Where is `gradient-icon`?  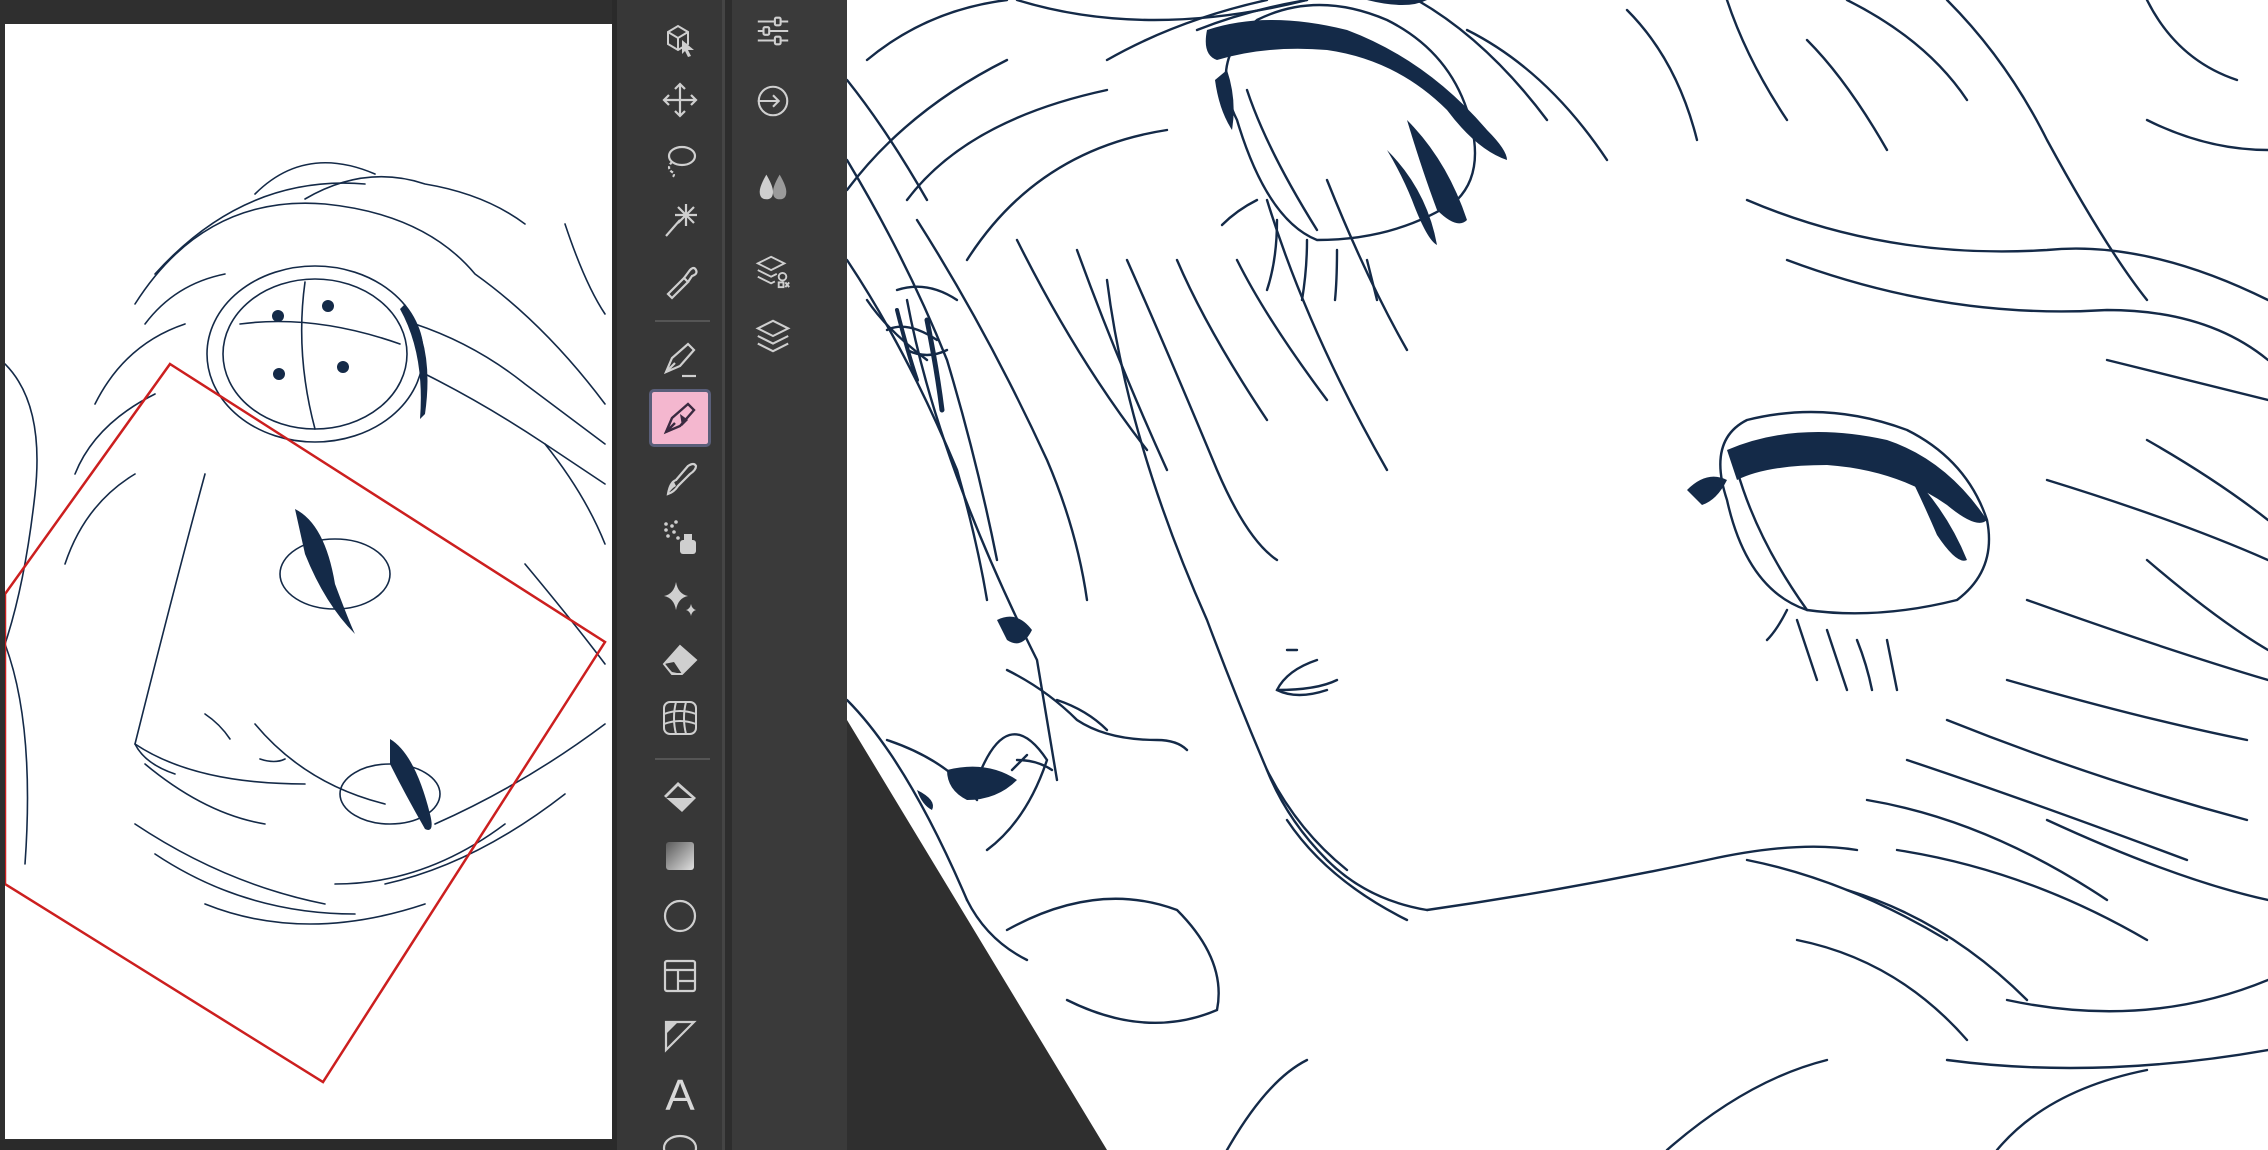
gradient-icon is located at coordinates (680, 856).